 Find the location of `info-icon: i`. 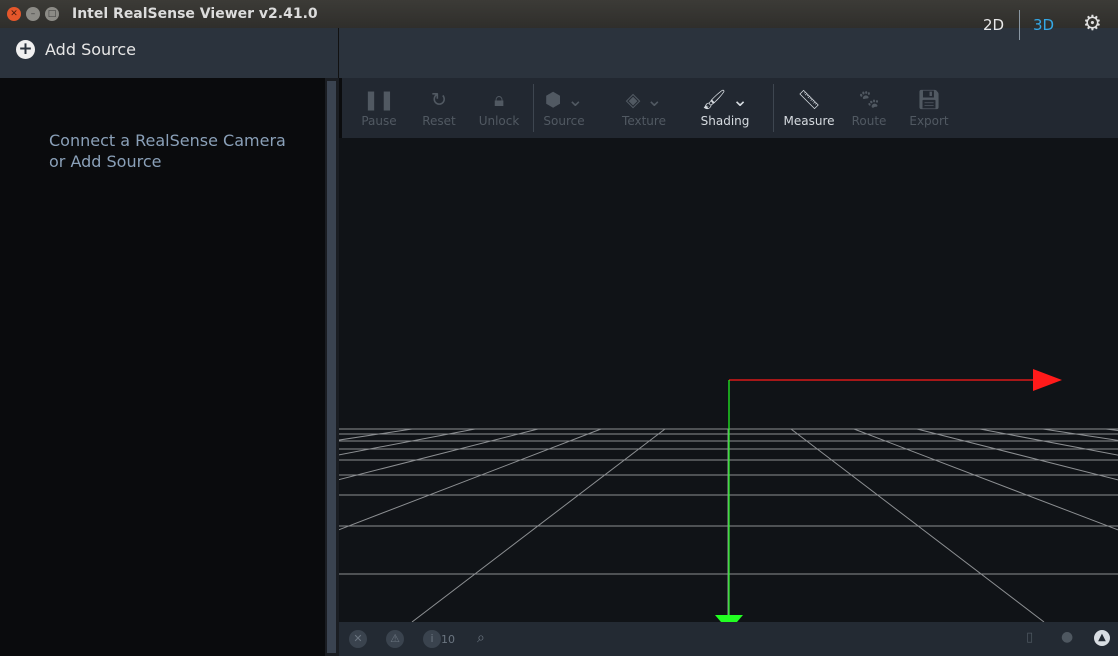

info-icon: i is located at coordinates (432, 639).